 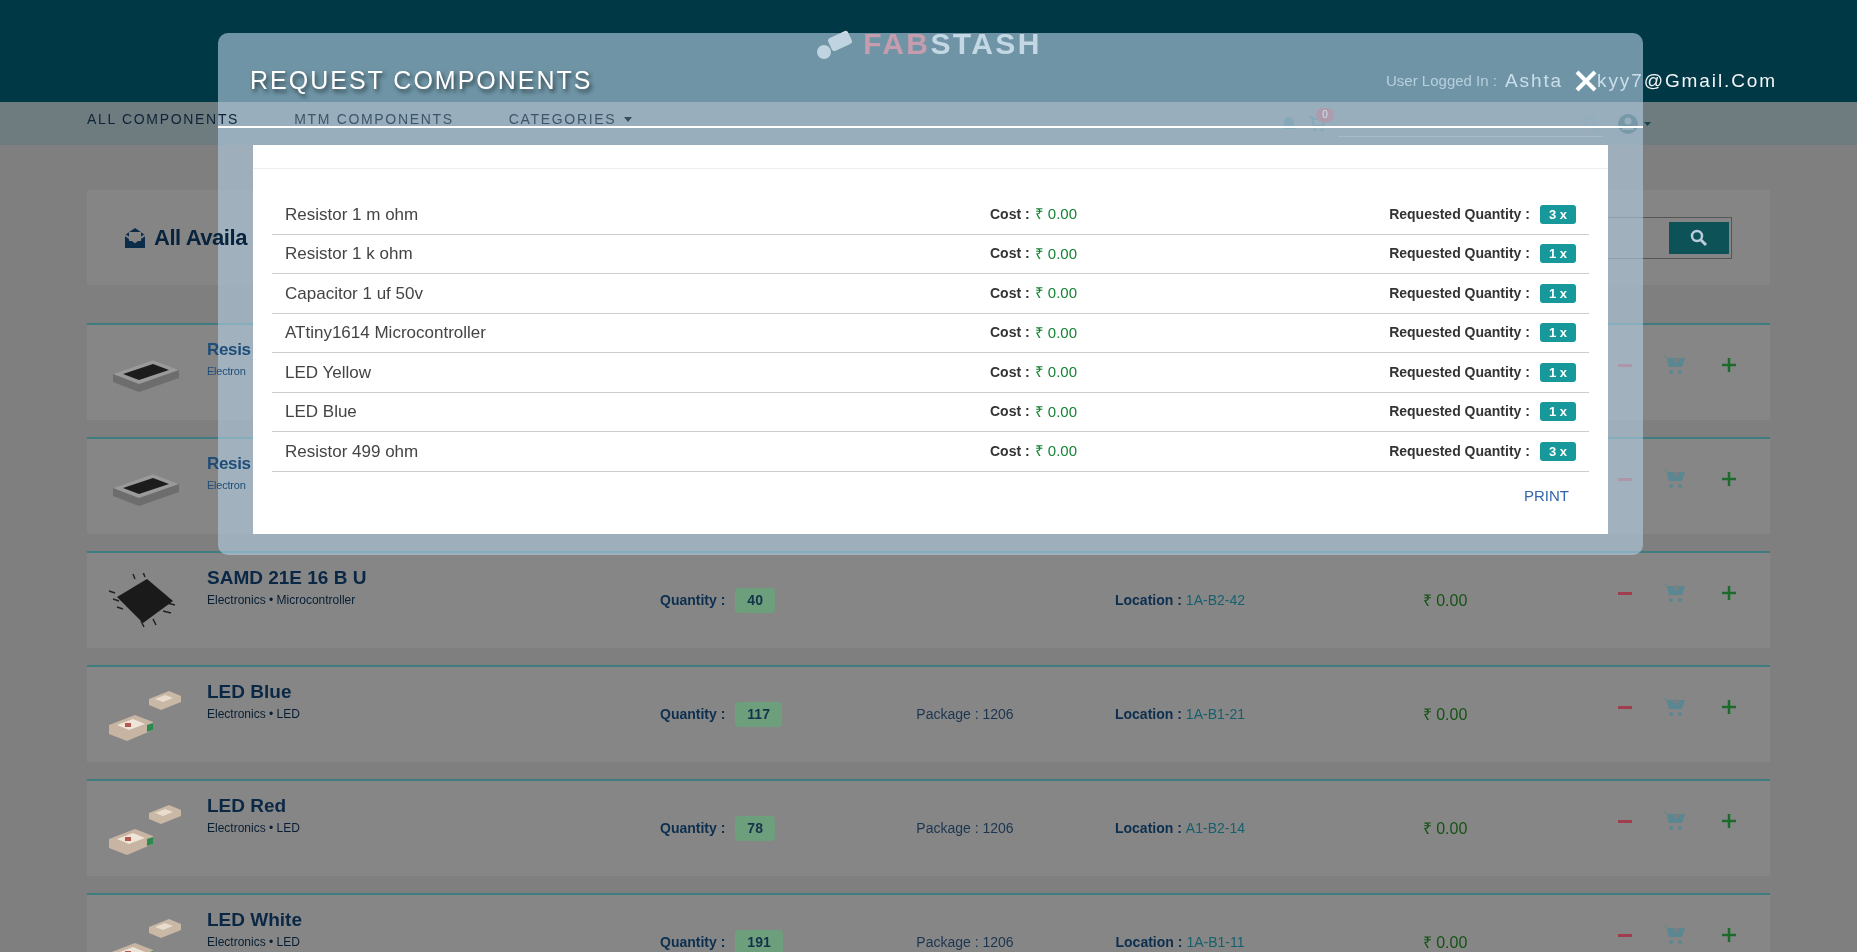 What do you see at coordinates (755, 828) in the screenshot?
I see `quantity-badge: 78` at bounding box center [755, 828].